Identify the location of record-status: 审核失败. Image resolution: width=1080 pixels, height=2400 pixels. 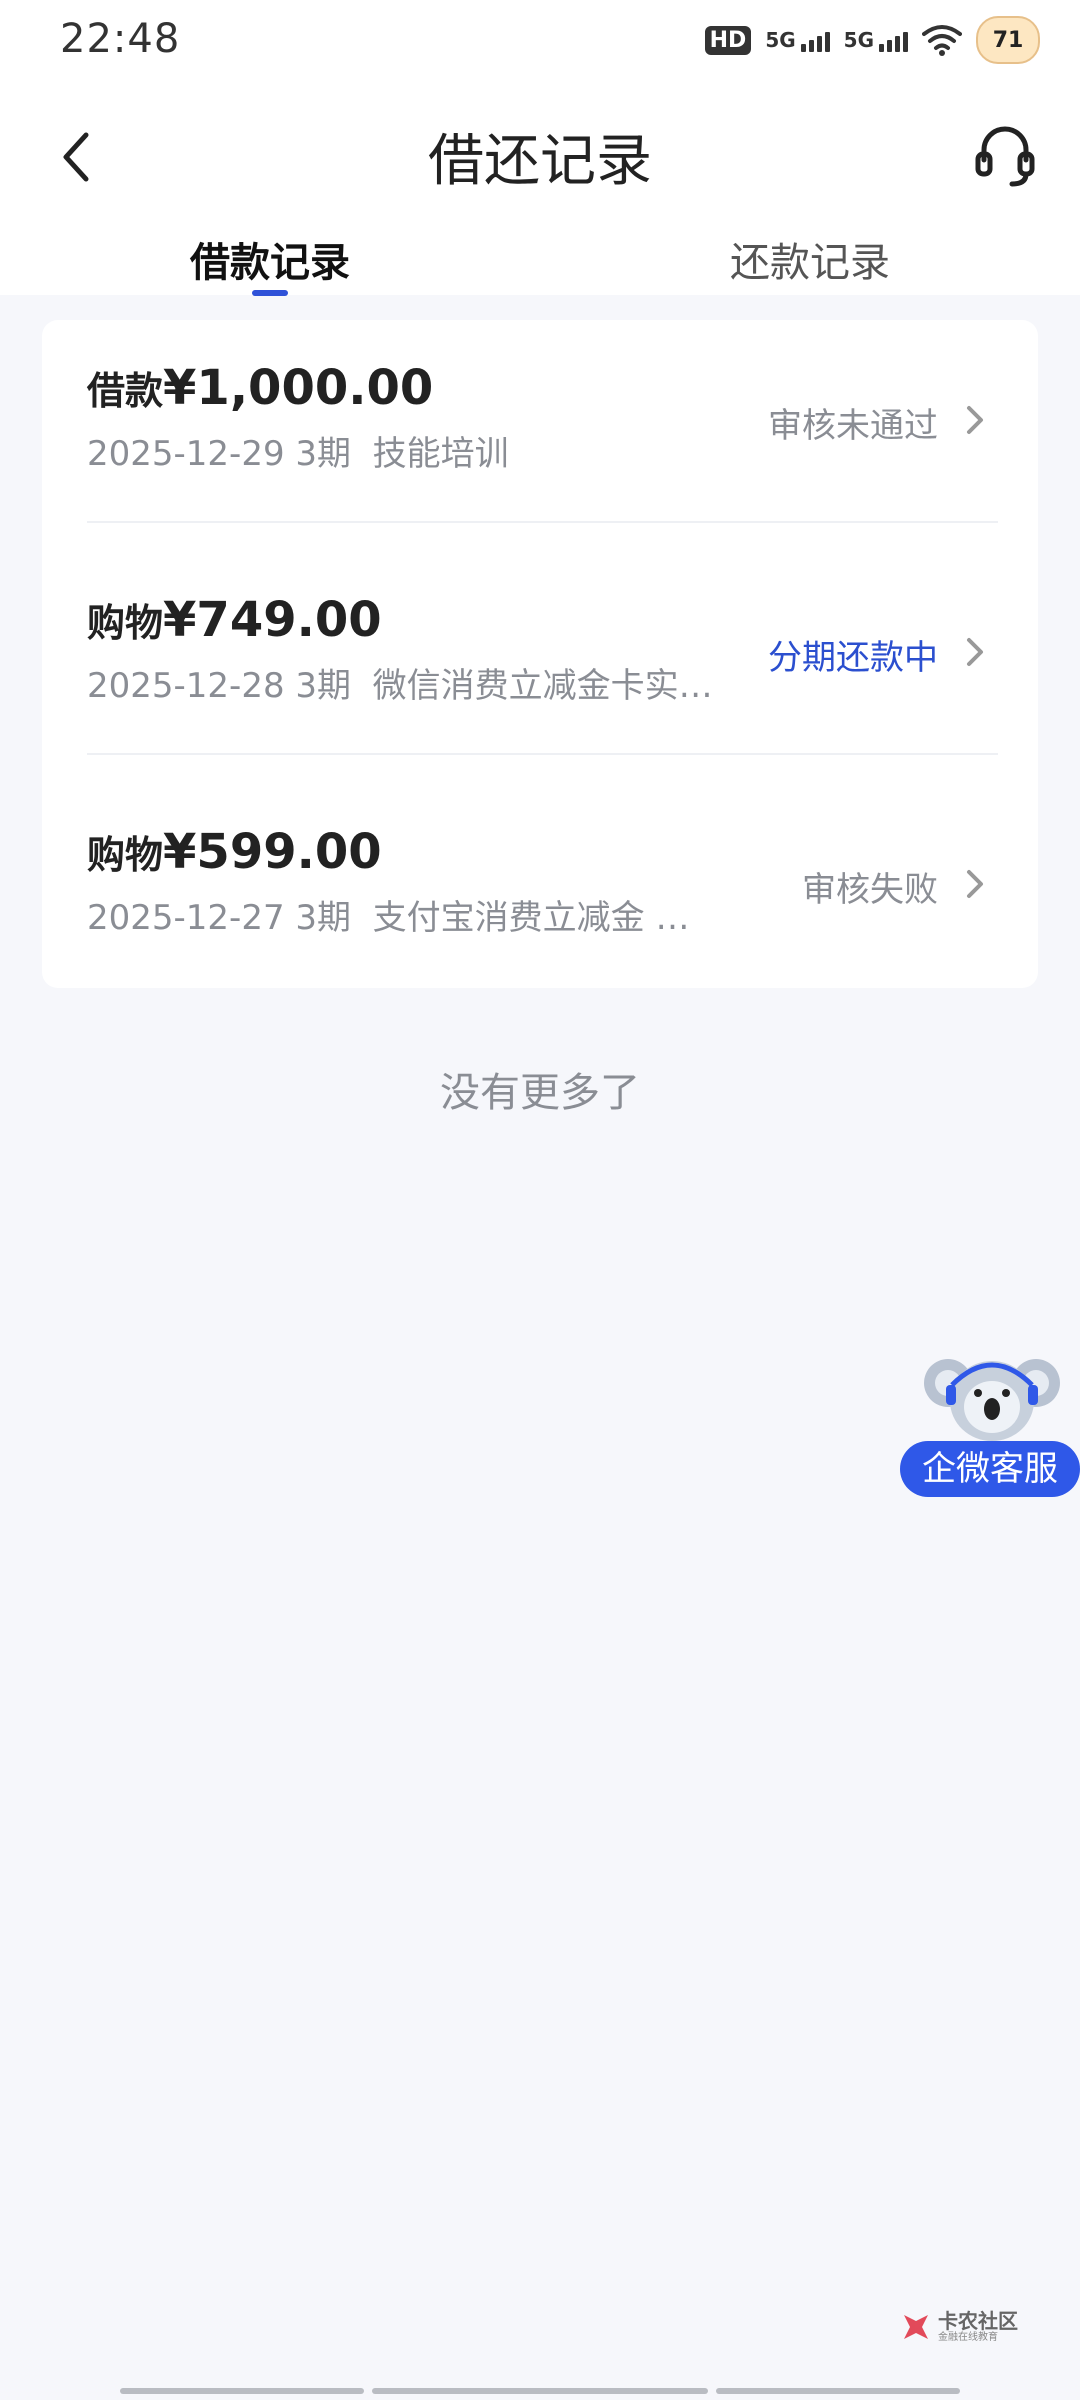
(870, 890).